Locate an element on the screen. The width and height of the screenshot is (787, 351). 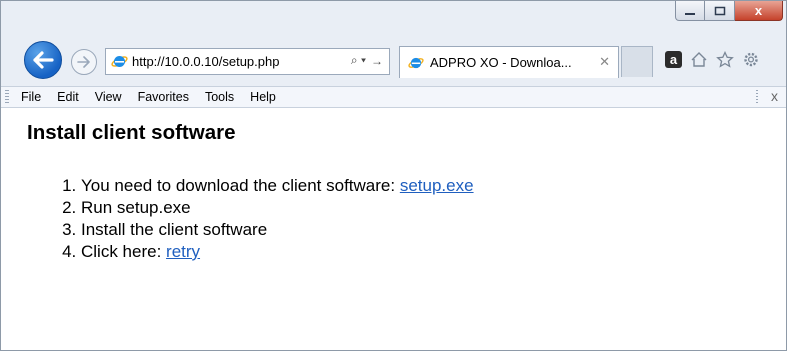
step-text: Install the client software is located at coordinates (174, 229).